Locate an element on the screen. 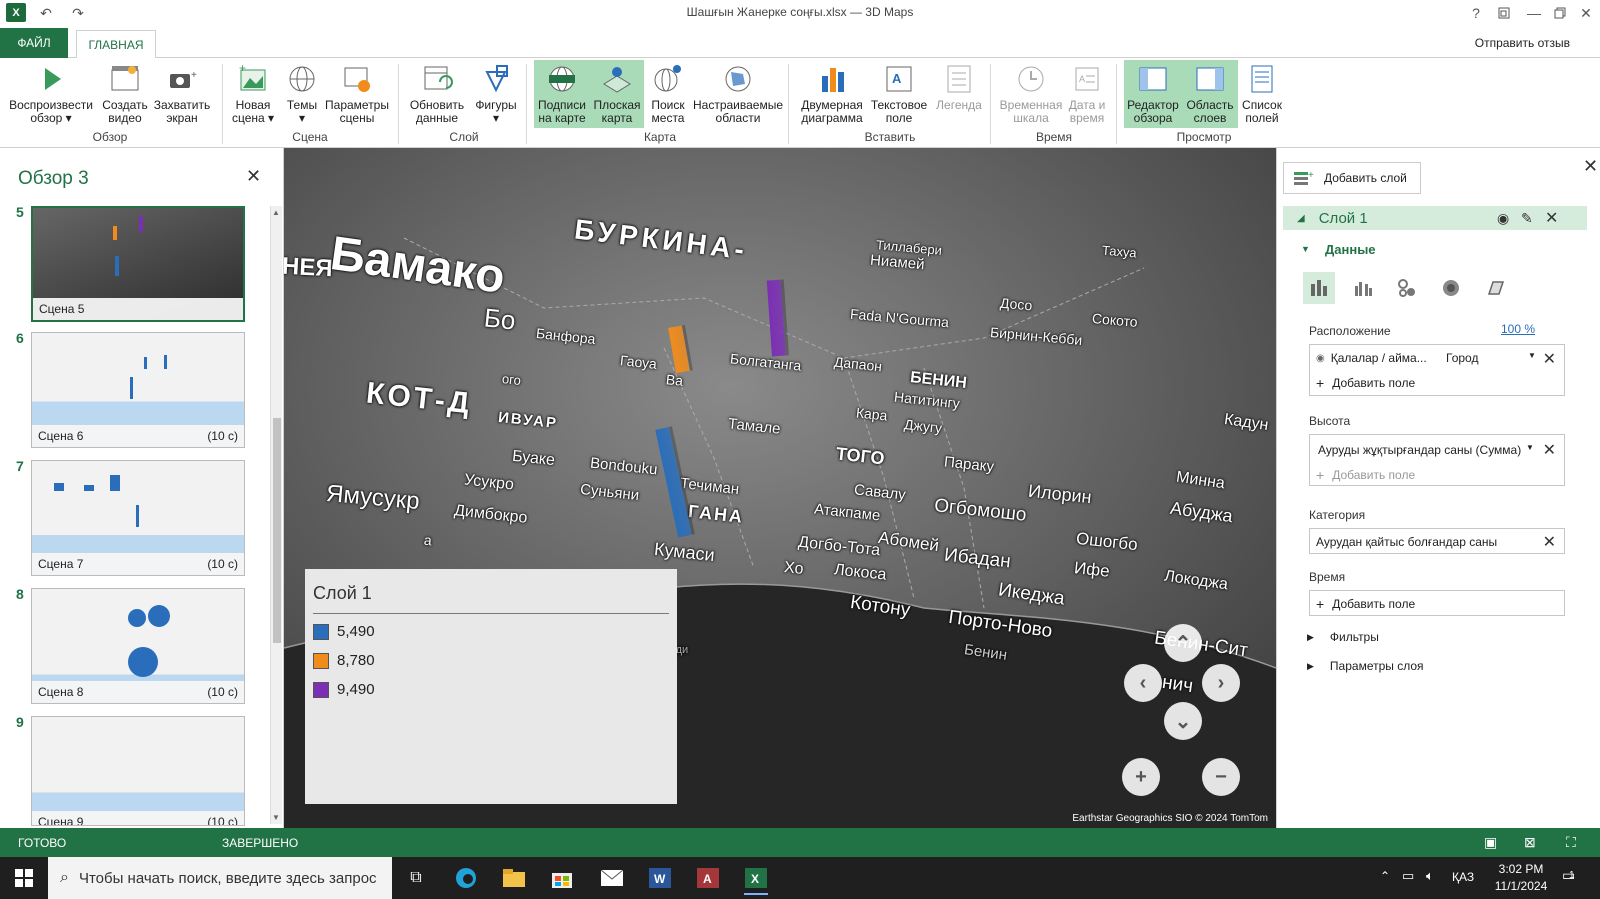 The height and width of the screenshot is (899, 1600). layer-name: Слой 1 is located at coordinates (1343, 218).